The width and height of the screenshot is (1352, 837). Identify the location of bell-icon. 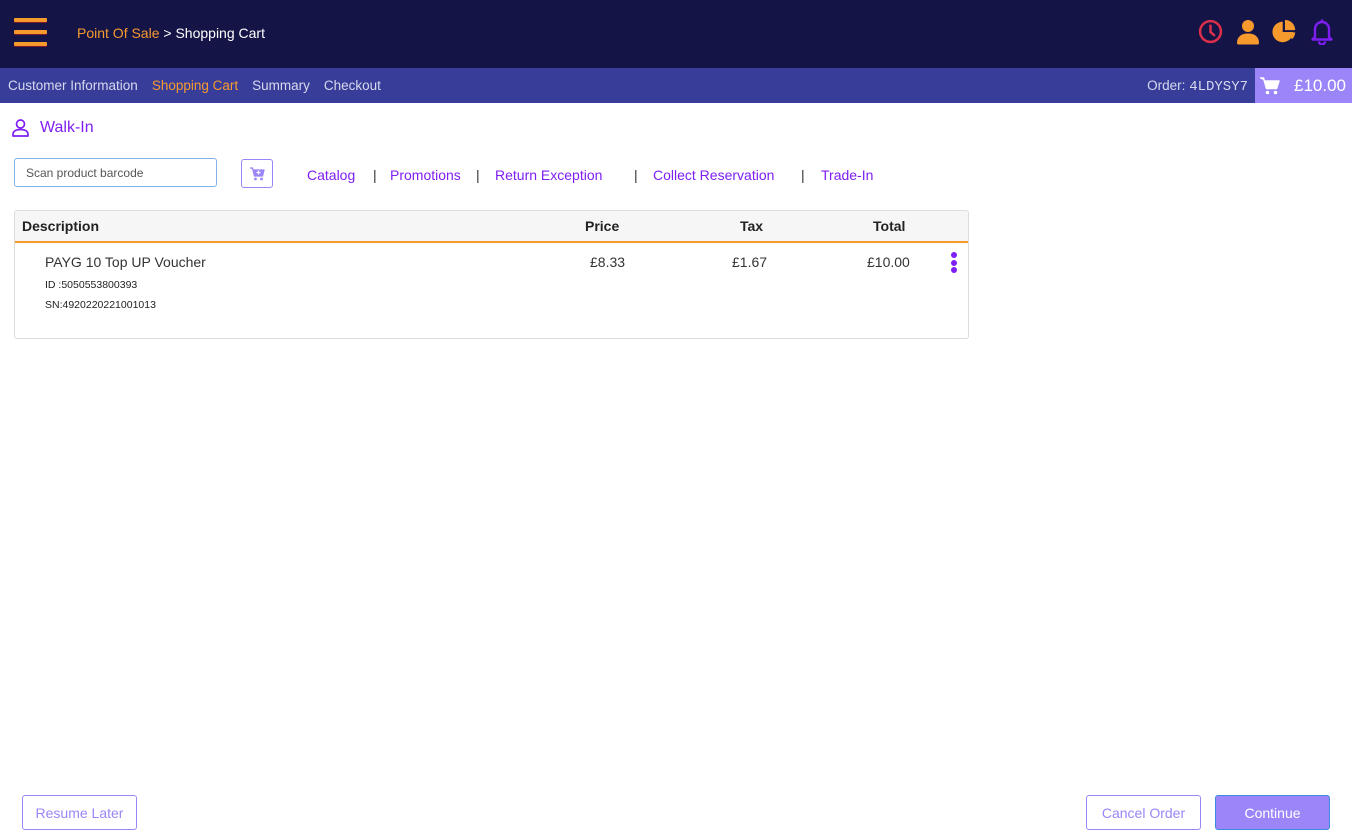
(1321, 31).